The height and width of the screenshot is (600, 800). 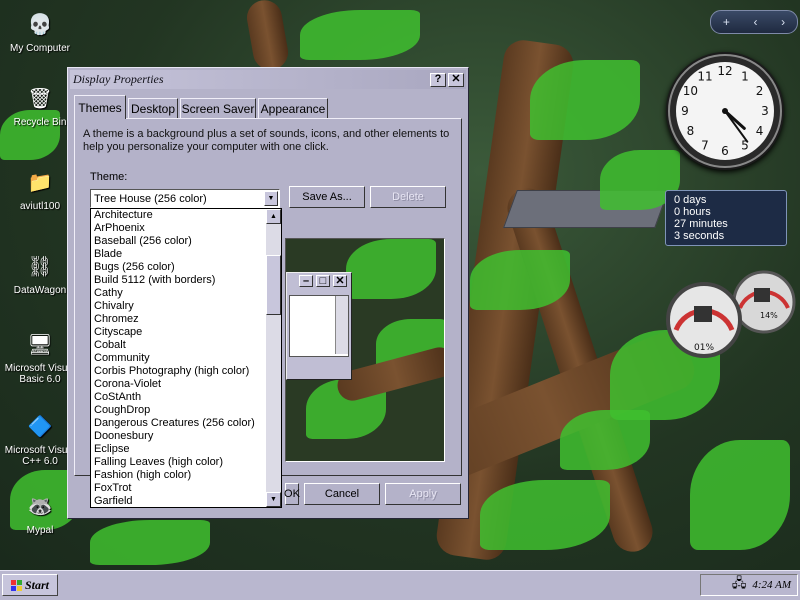 I want to click on theme-select-value: Tree House (256 color), so click(x=150, y=198).